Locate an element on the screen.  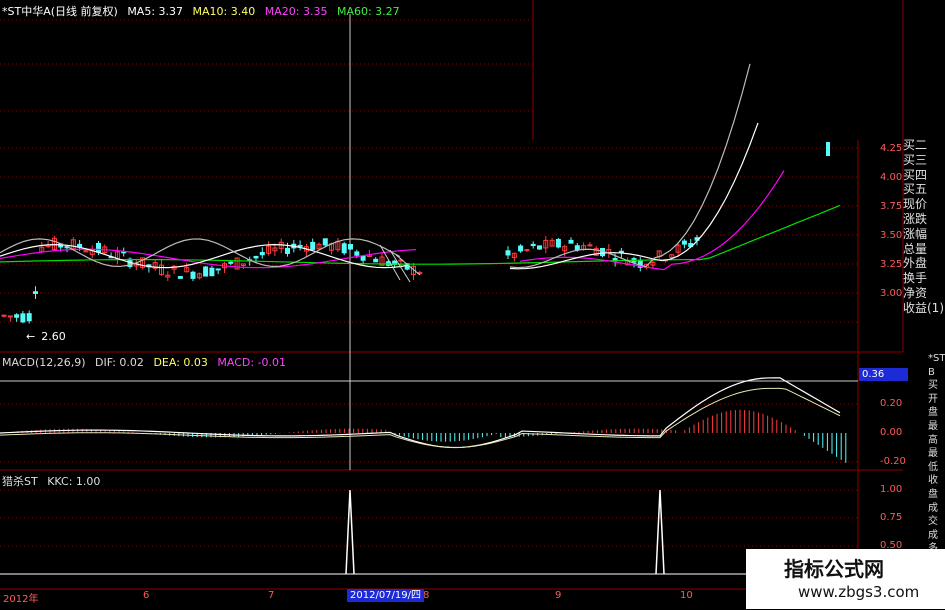
macd-dea: DEA: 0.03 is located at coordinates (180, 362).